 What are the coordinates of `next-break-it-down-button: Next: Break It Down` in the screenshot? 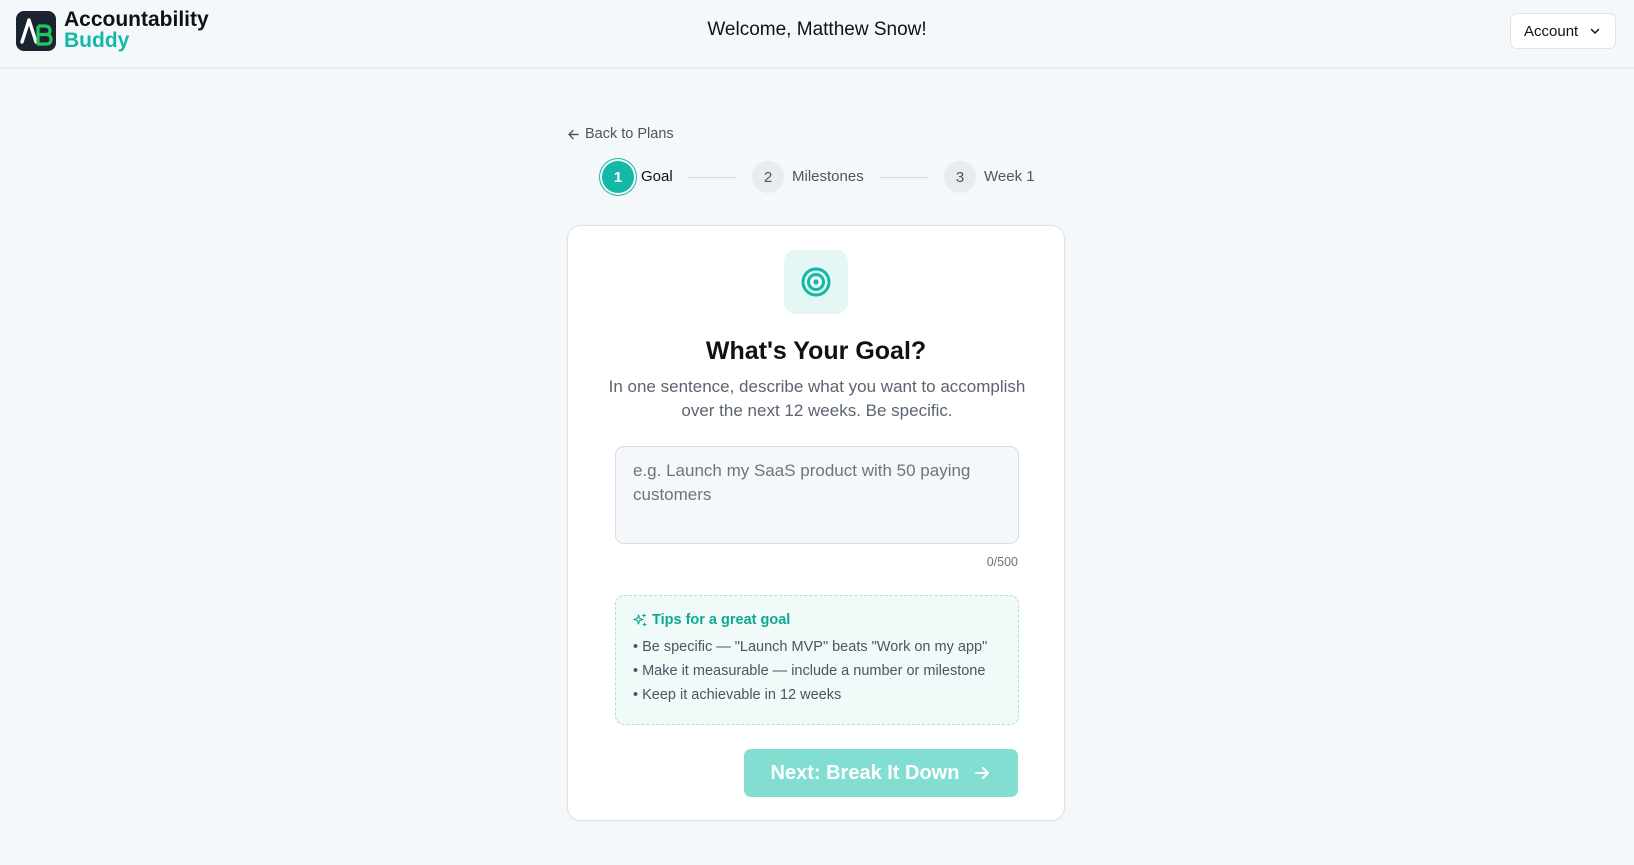 It's located at (881, 773).